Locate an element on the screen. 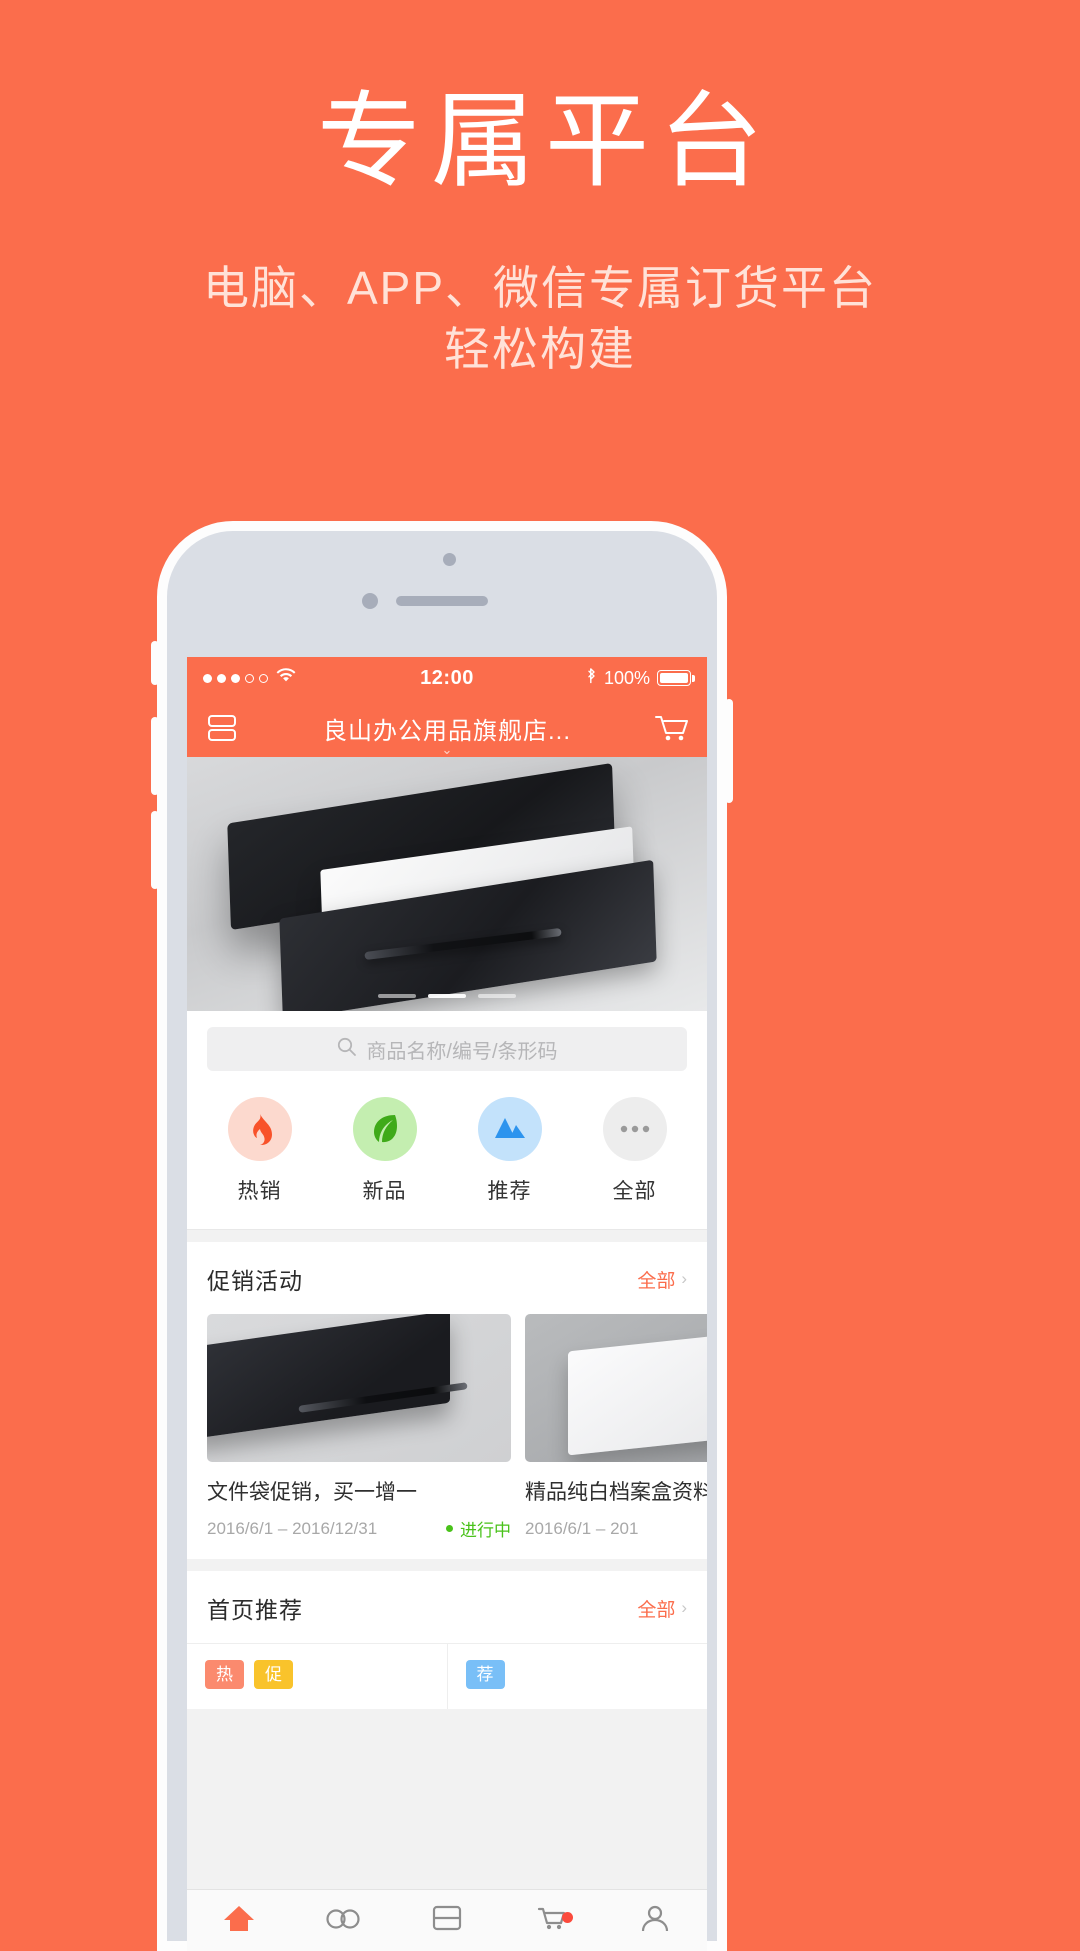 The height and width of the screenshot is (1951, 1080). battery-icon is located at coordinates (676, 678).